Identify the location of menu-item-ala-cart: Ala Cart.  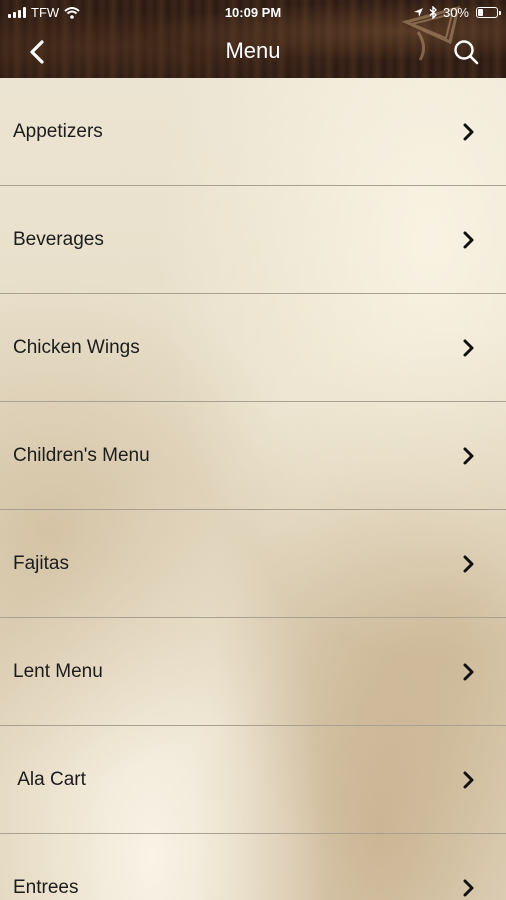
(253, 780).